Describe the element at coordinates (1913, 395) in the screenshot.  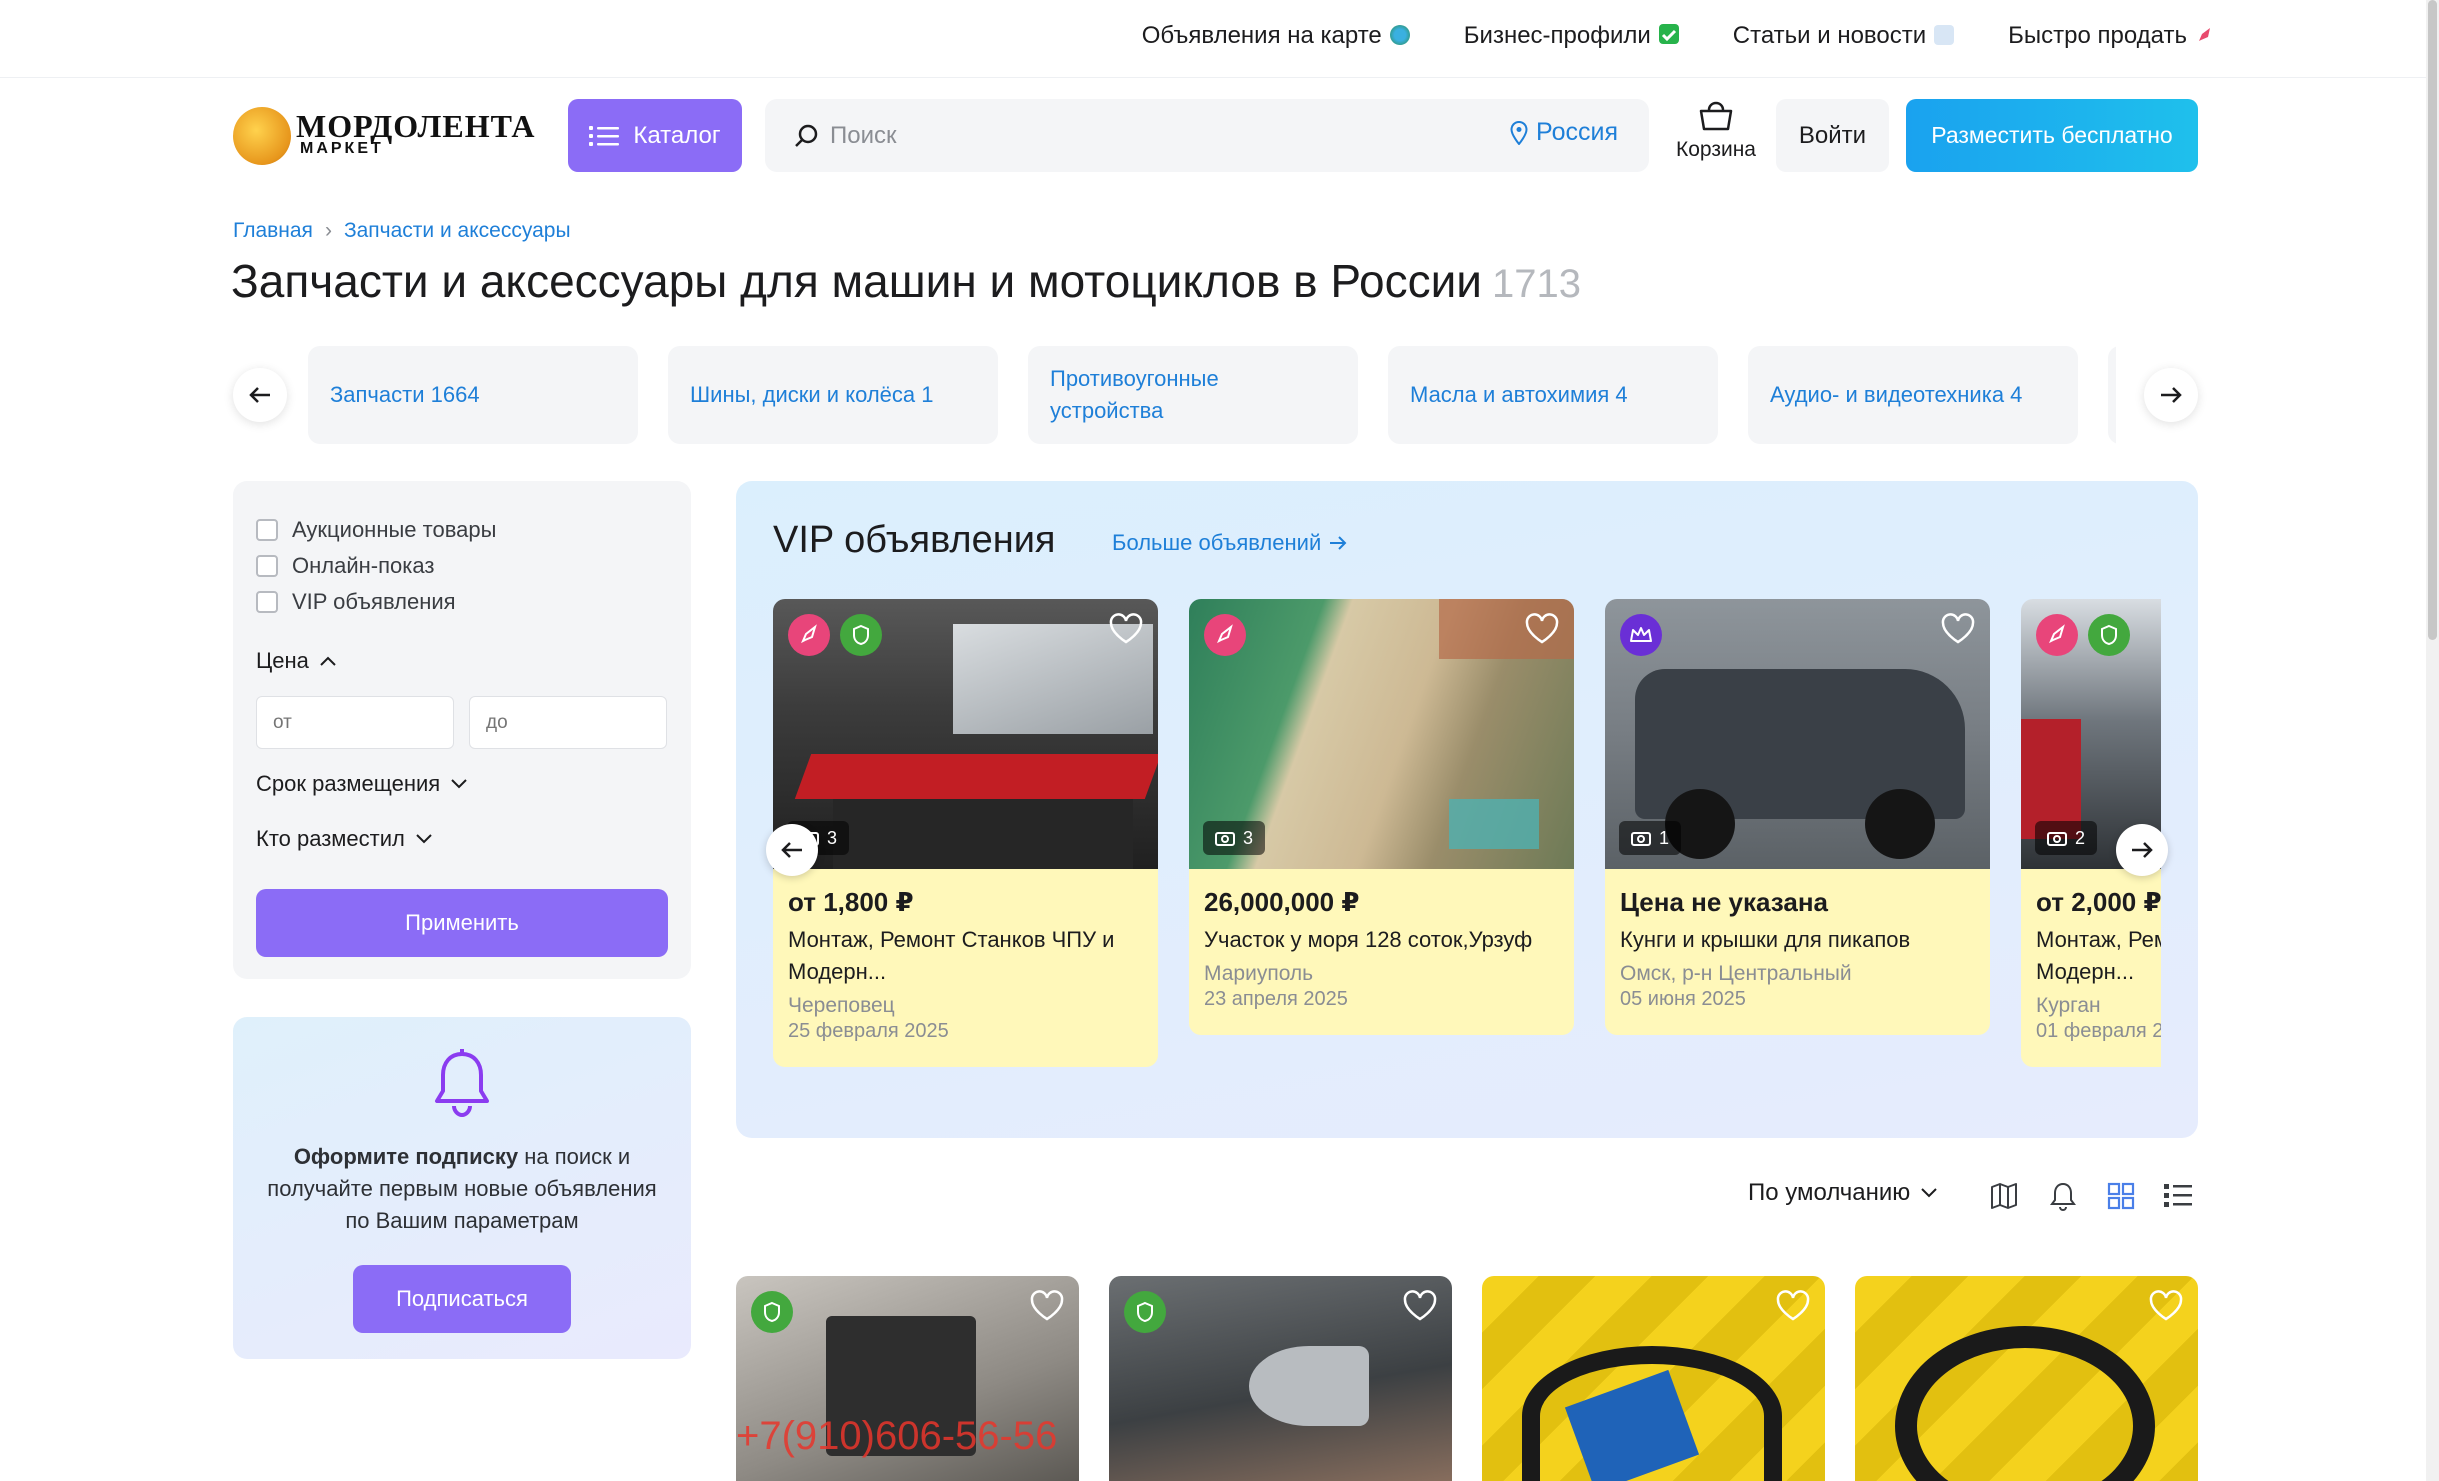
I see `category-chip: Аудио- и видеотехника 4` at that location.